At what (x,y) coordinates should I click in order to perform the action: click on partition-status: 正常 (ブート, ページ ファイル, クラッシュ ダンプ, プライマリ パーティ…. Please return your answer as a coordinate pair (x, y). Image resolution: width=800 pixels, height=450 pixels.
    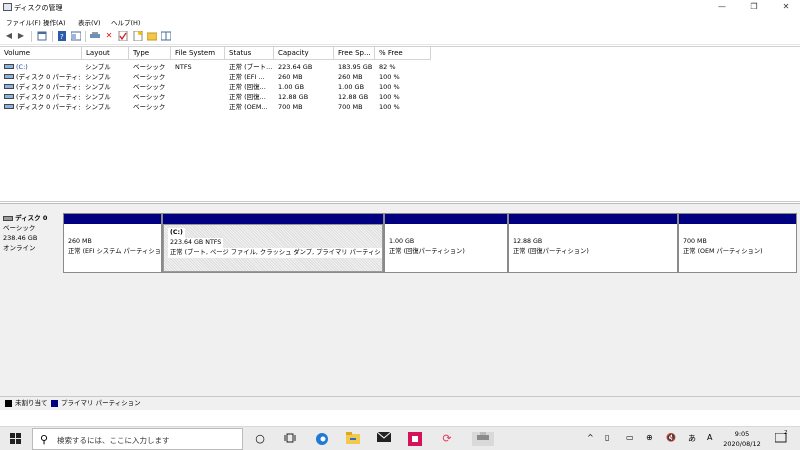
    Looking at the image, I should click on (275, 253).